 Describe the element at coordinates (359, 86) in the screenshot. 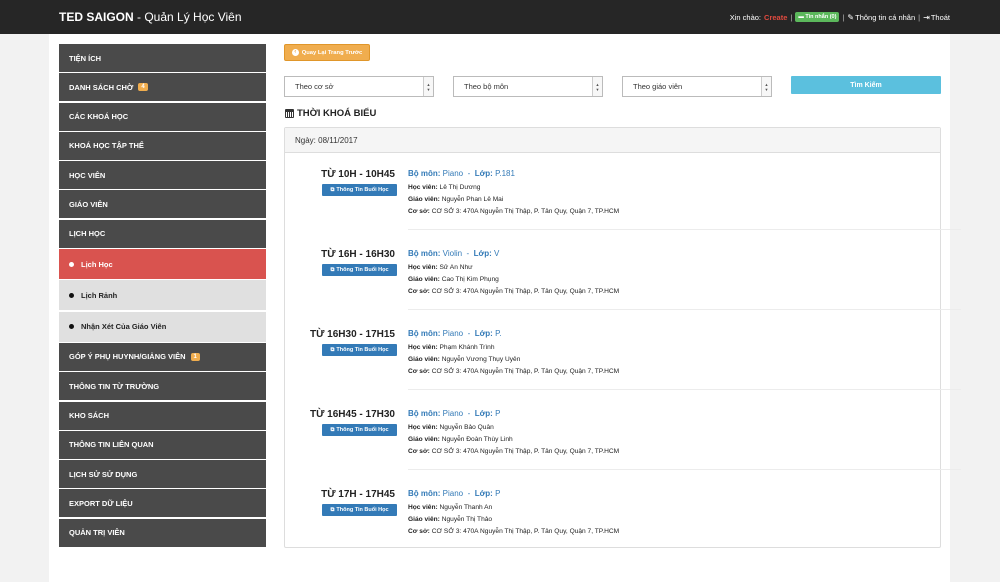

I see `location-filter-select: Theo cơ sở ▲ ▼` at that location.